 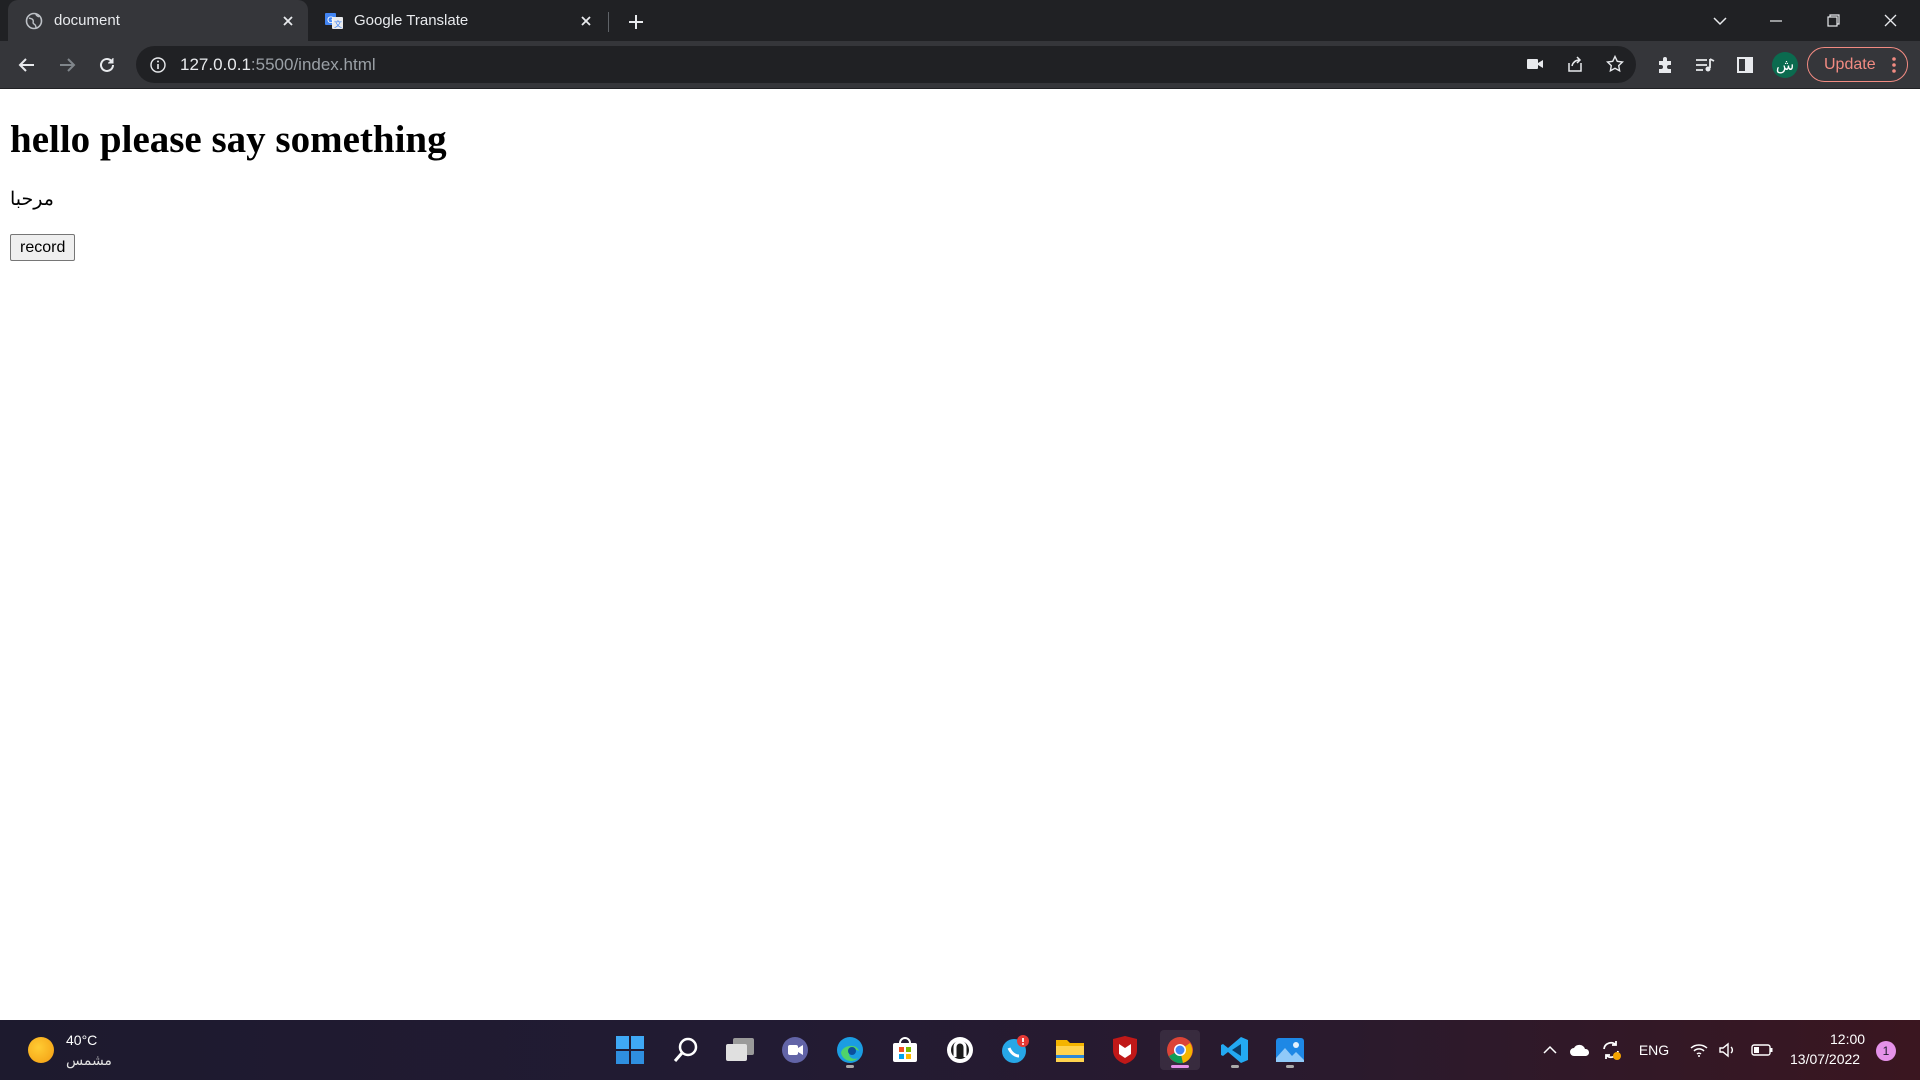 What do you see at coordinates (1833, 20) in the screenshot?
I see `restore-button` at bounding box center [1833, 20].